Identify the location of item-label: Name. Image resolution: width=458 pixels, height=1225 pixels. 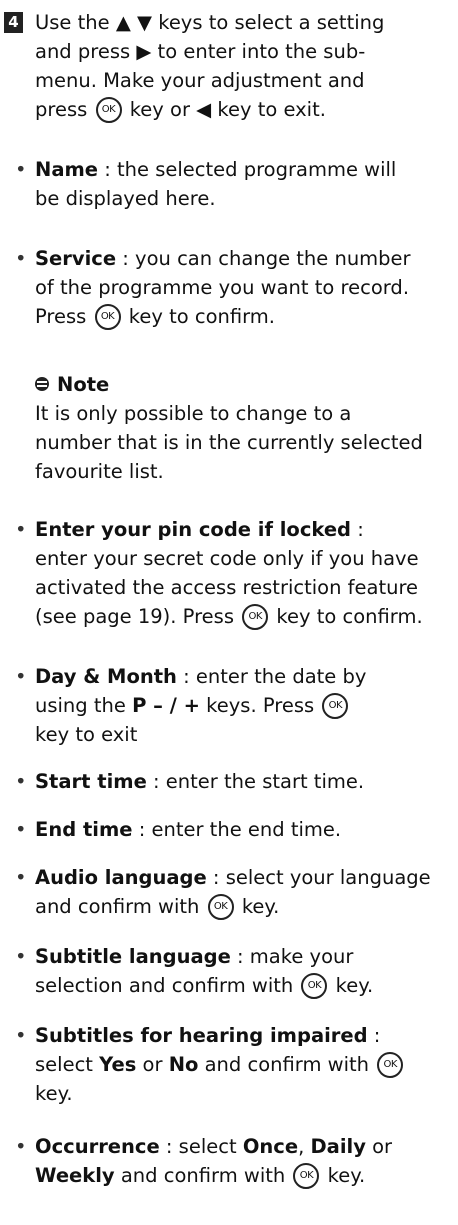
(67, 169).